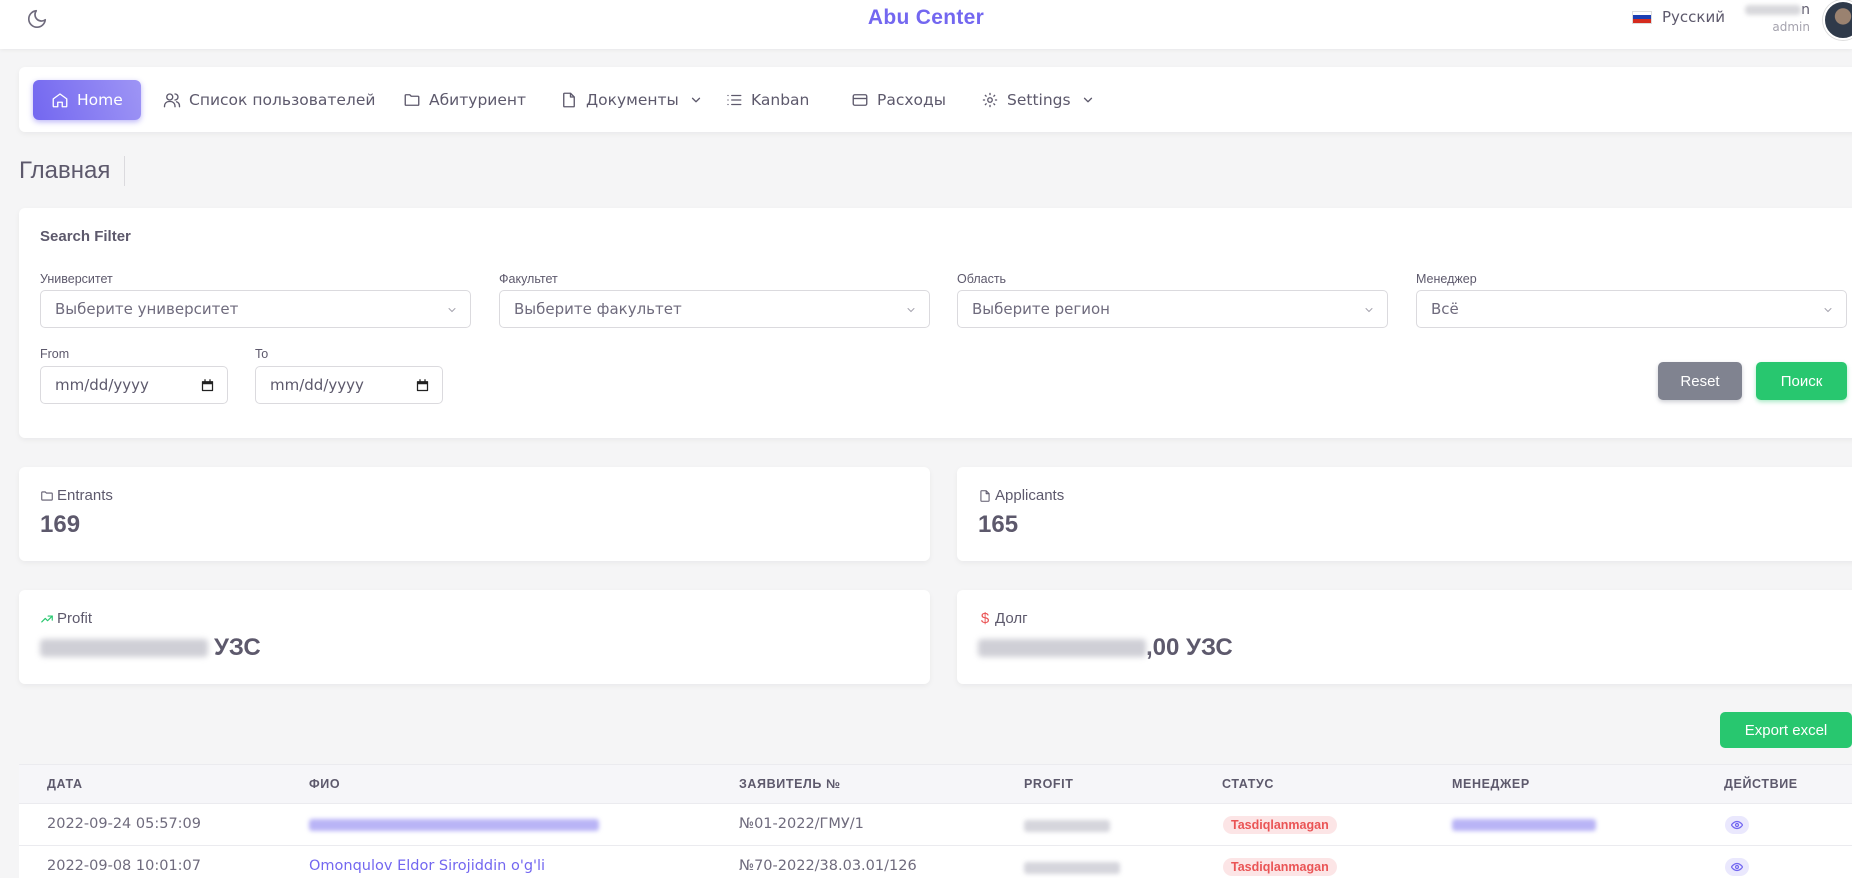 The image size is (1852, 878). I want to click on th-status: СТАТУС, so click(1248, 784).